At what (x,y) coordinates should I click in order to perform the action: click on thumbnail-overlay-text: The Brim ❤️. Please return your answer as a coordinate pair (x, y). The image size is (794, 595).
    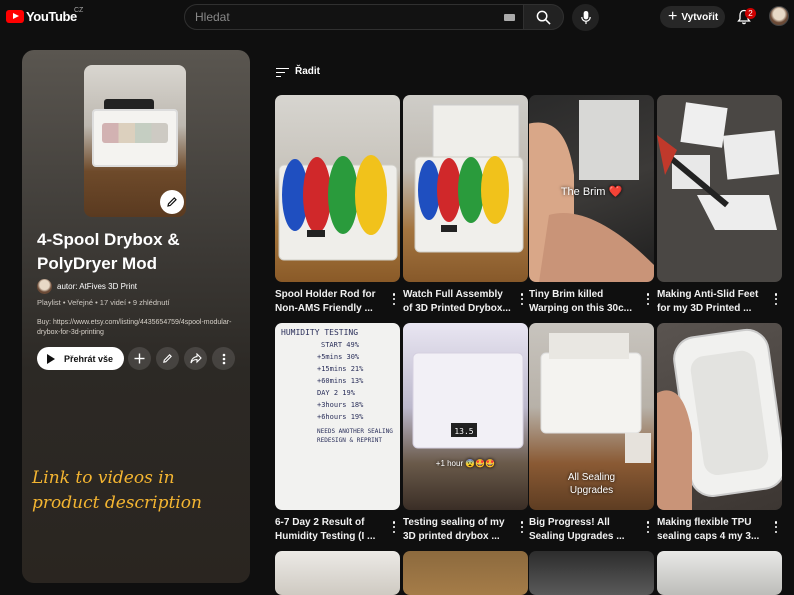
    Looking at the image, I should click on (591, 192).